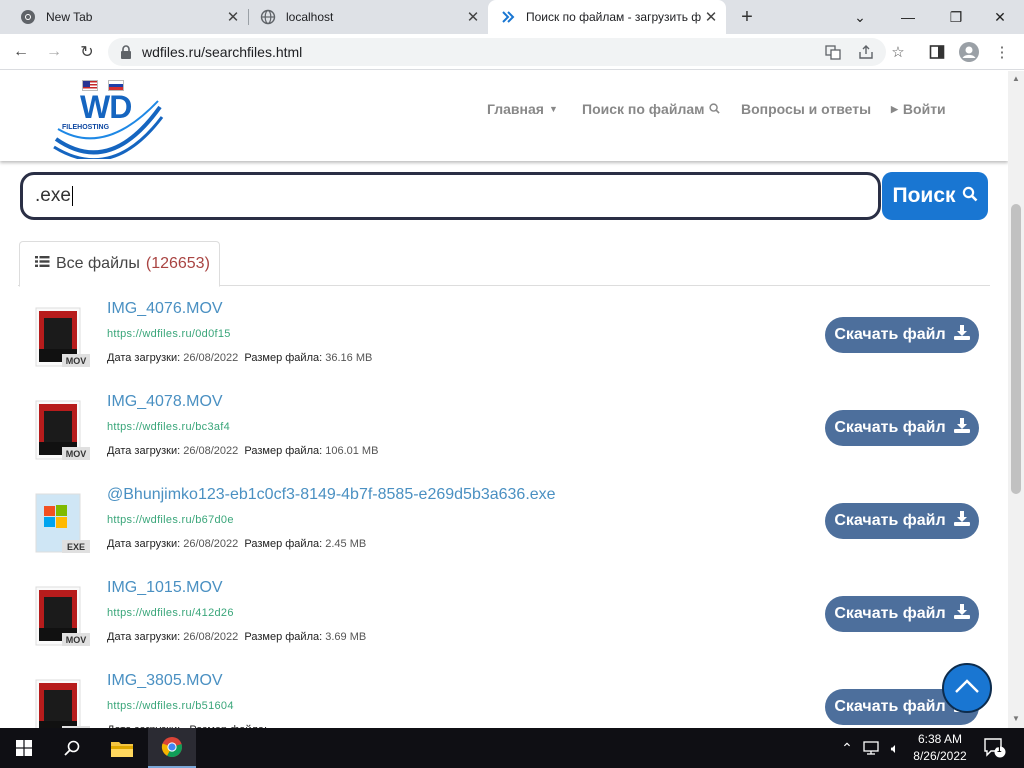 The width and height of the screenshot is (1024, 768). Describe the element at coordinates (860, 17) in the screenshot. I see `tab-search-chevron-icon: ⌄` at that location.